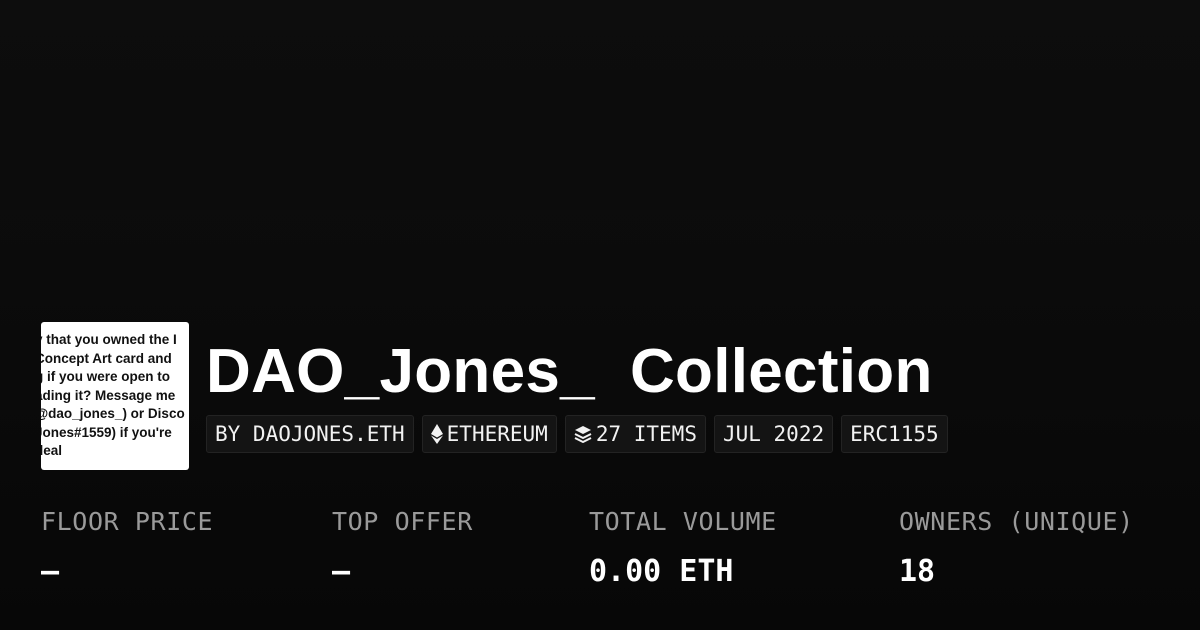  What do you see at coordinates (106, 358) in the screenshot?
I see `thumbnail-line: Concept Art card and` at bounding box center [106, 358].